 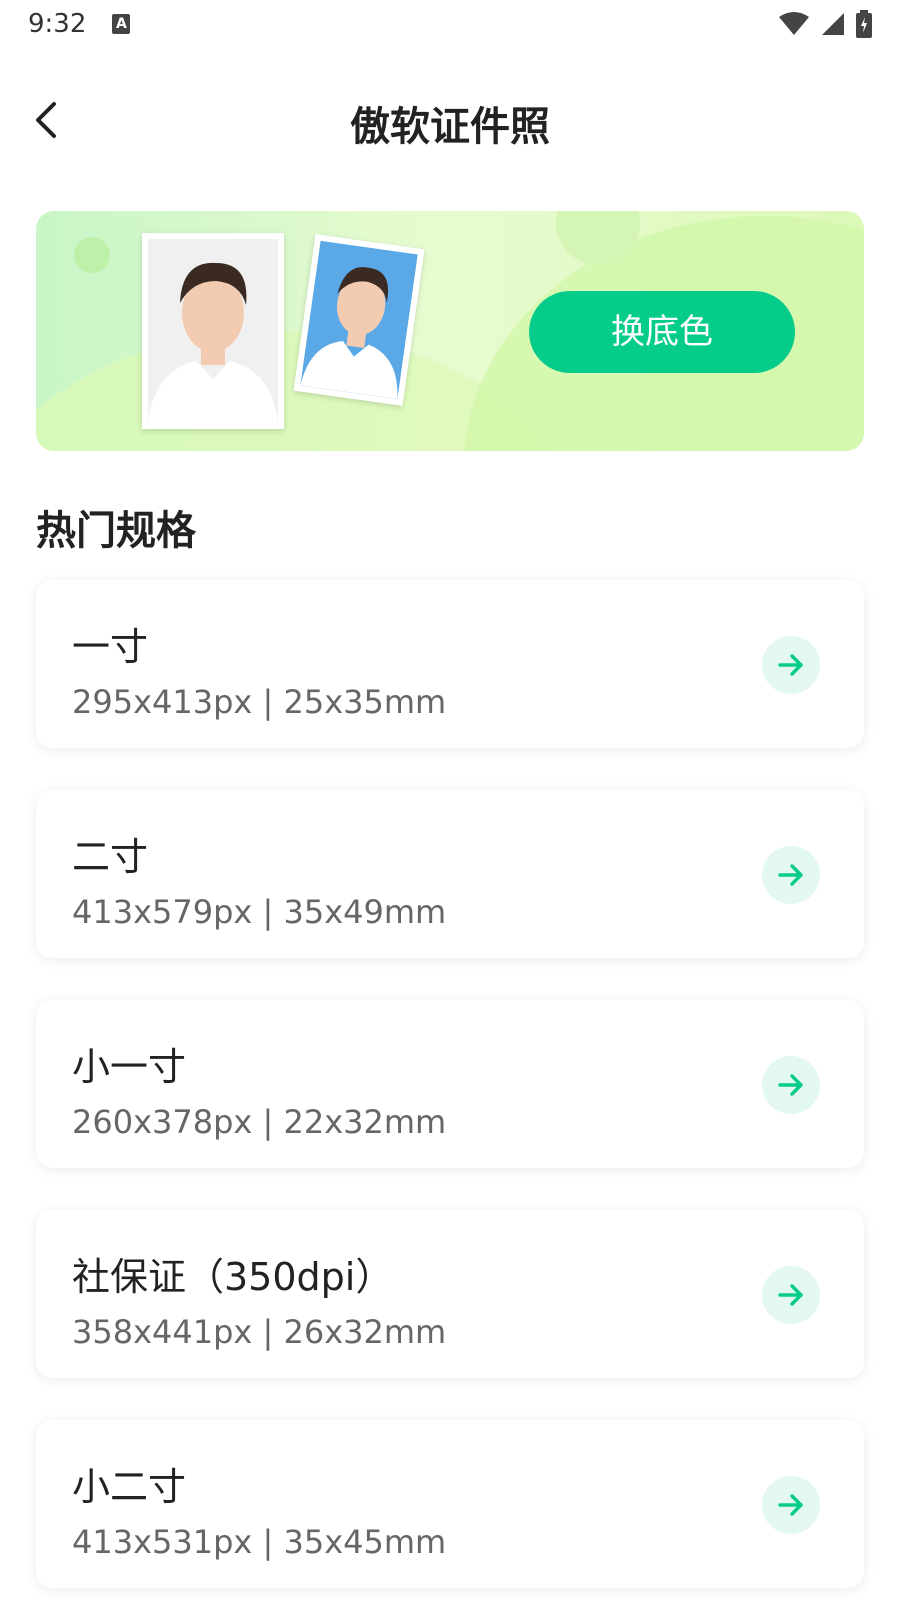 I want to click on status-right, so click(x=825, y=24).